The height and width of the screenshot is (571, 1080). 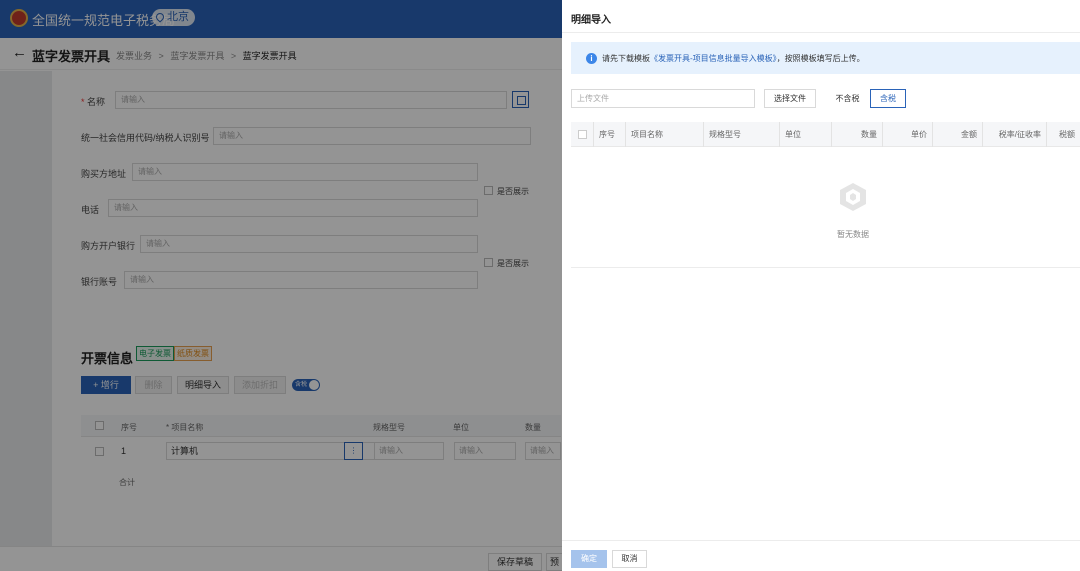 What do you see at coordinates (1063, 134) in the screenshot?
I see `column-header: 税额` at bounding box center [1063, 134].